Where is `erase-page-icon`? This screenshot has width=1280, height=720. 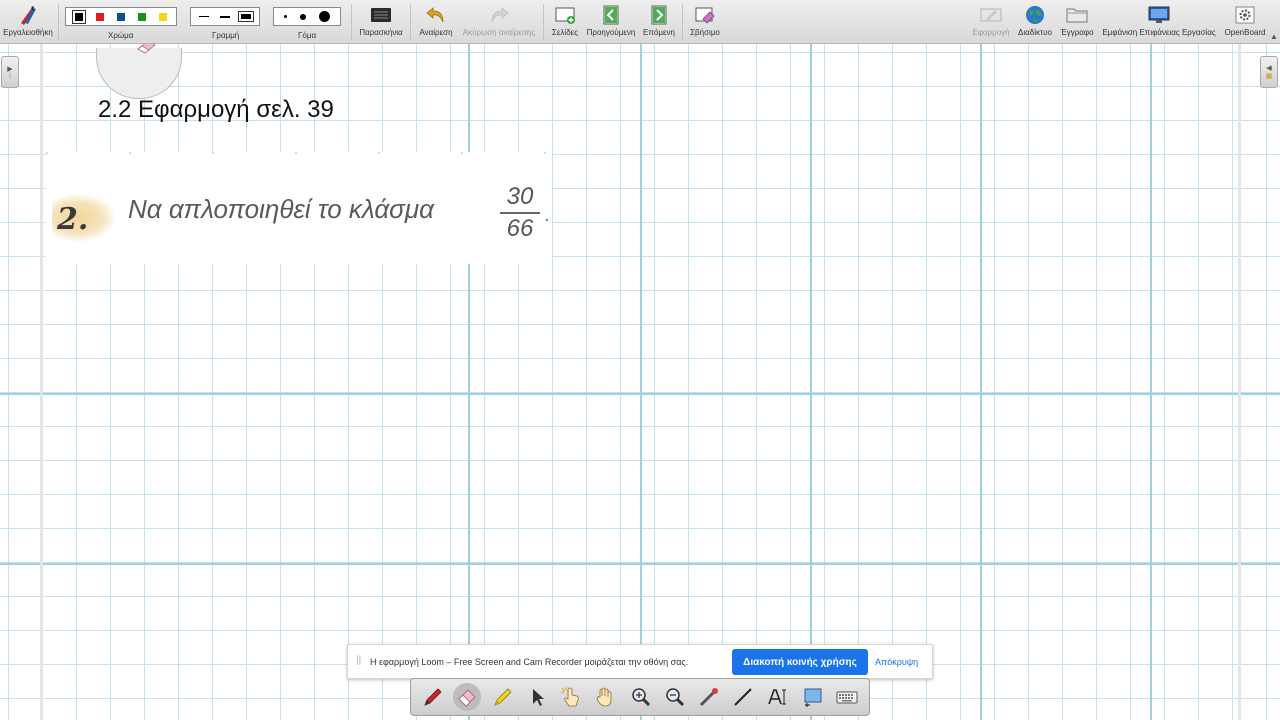
erase-page-icon is located at coordinates (705, 15).